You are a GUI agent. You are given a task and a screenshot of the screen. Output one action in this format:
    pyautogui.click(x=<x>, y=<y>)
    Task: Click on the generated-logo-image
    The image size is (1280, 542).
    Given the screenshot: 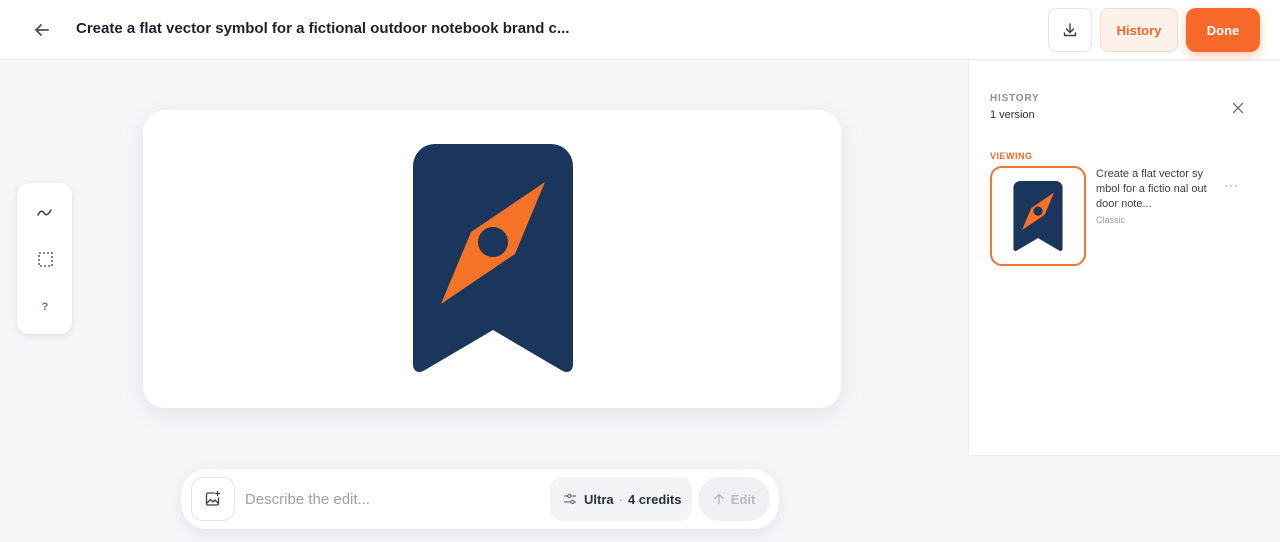 What is the action you would take?
    pyautogui.click(x=493, y=258)
    